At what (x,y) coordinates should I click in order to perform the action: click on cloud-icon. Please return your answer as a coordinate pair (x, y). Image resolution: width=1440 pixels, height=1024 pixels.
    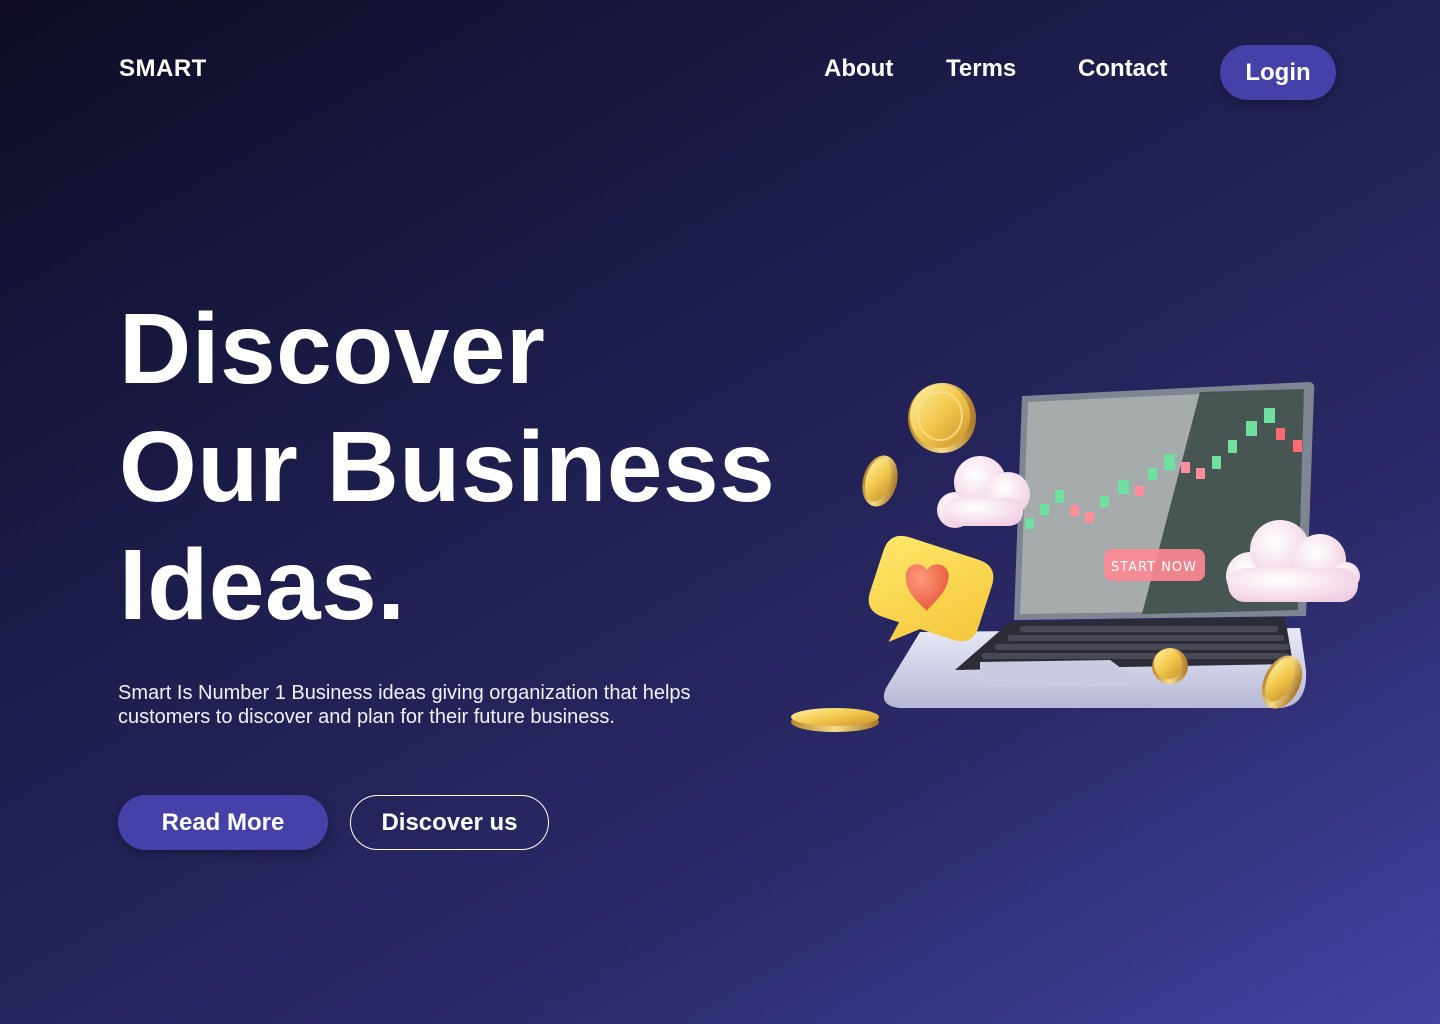
    Looking at the image, I should click on (983, 492).